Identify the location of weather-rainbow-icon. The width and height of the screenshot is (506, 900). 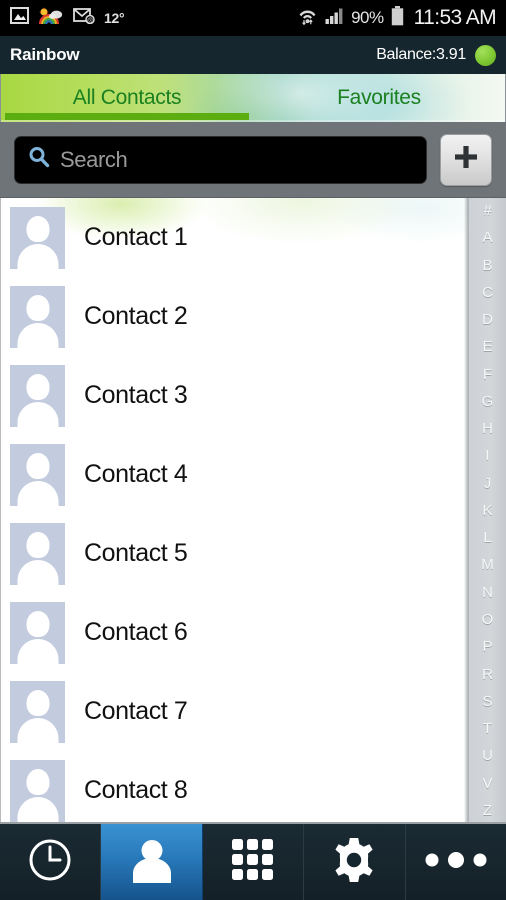
(51, 18).